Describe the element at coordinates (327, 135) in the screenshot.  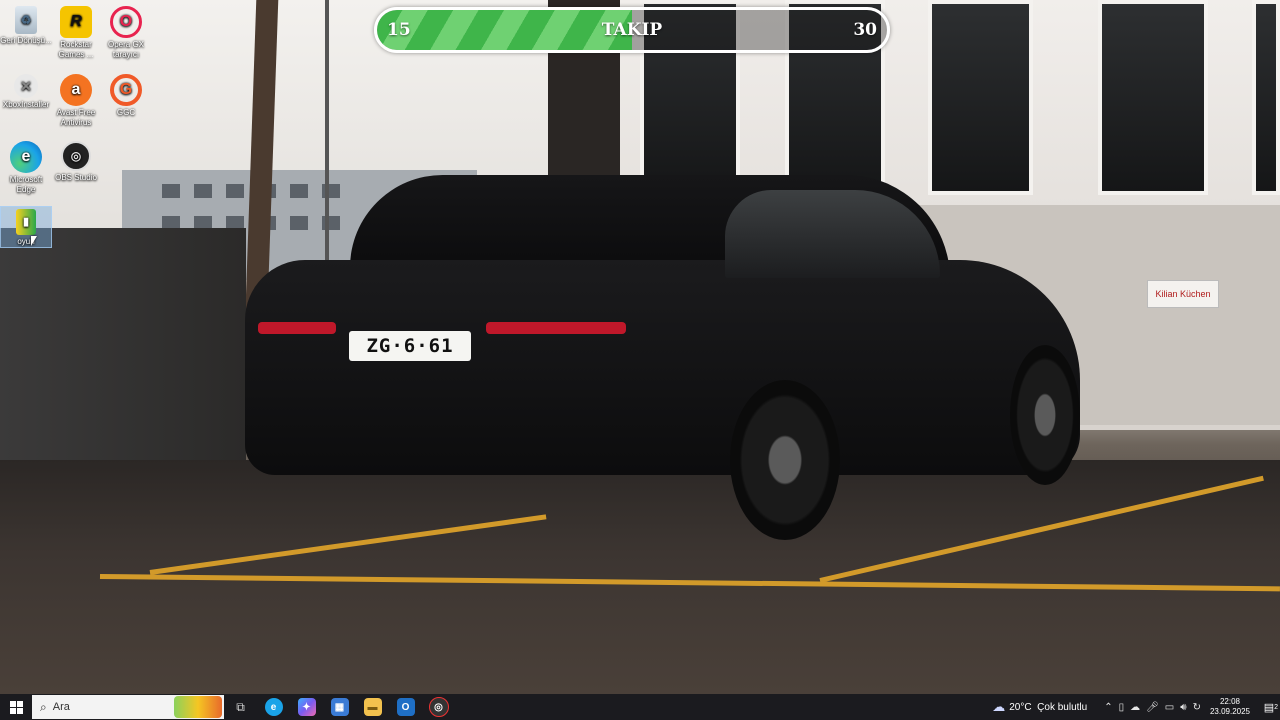
I see `wallpaper-lamp-pole` at that location.